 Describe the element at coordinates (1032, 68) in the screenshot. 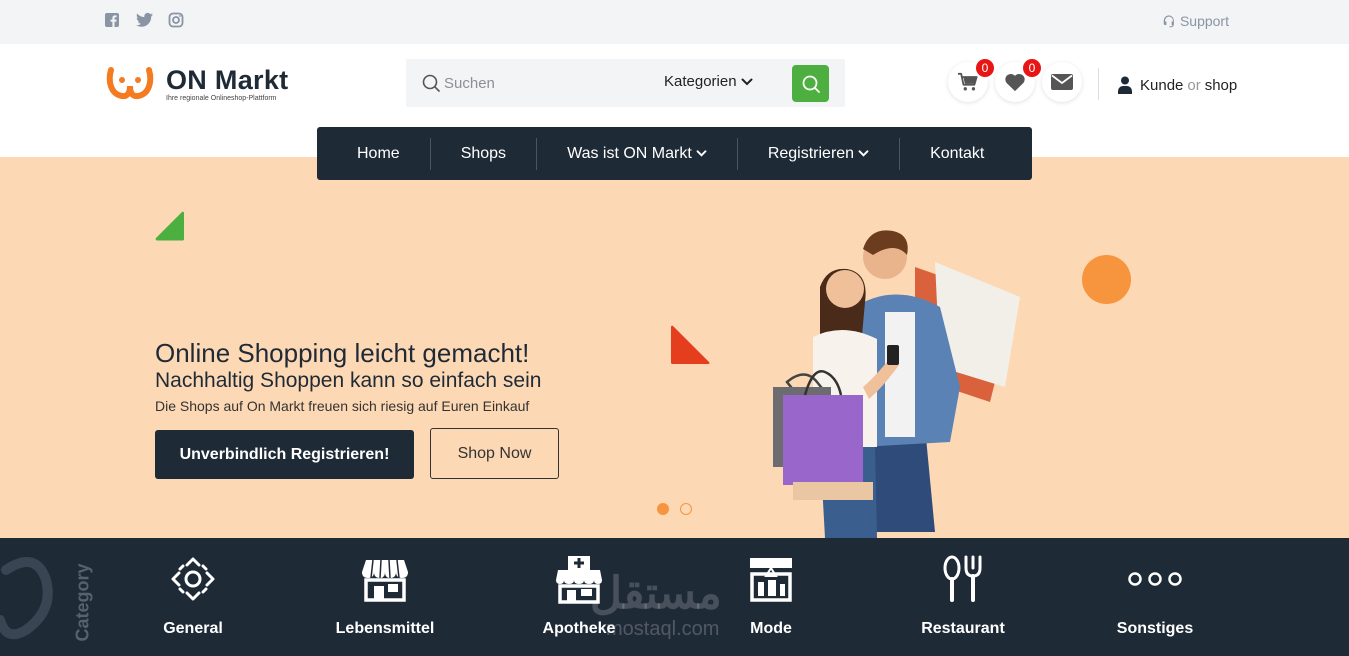

I see `wishlist-count-badge: 0` at that location.